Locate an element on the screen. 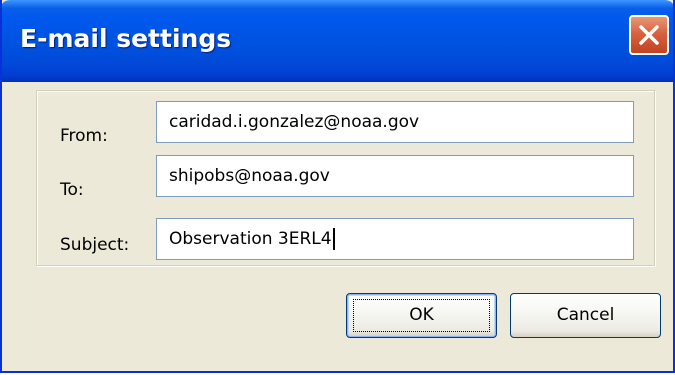  subject-field: Observation 3ERL4 is located at coordinates (395, 239).